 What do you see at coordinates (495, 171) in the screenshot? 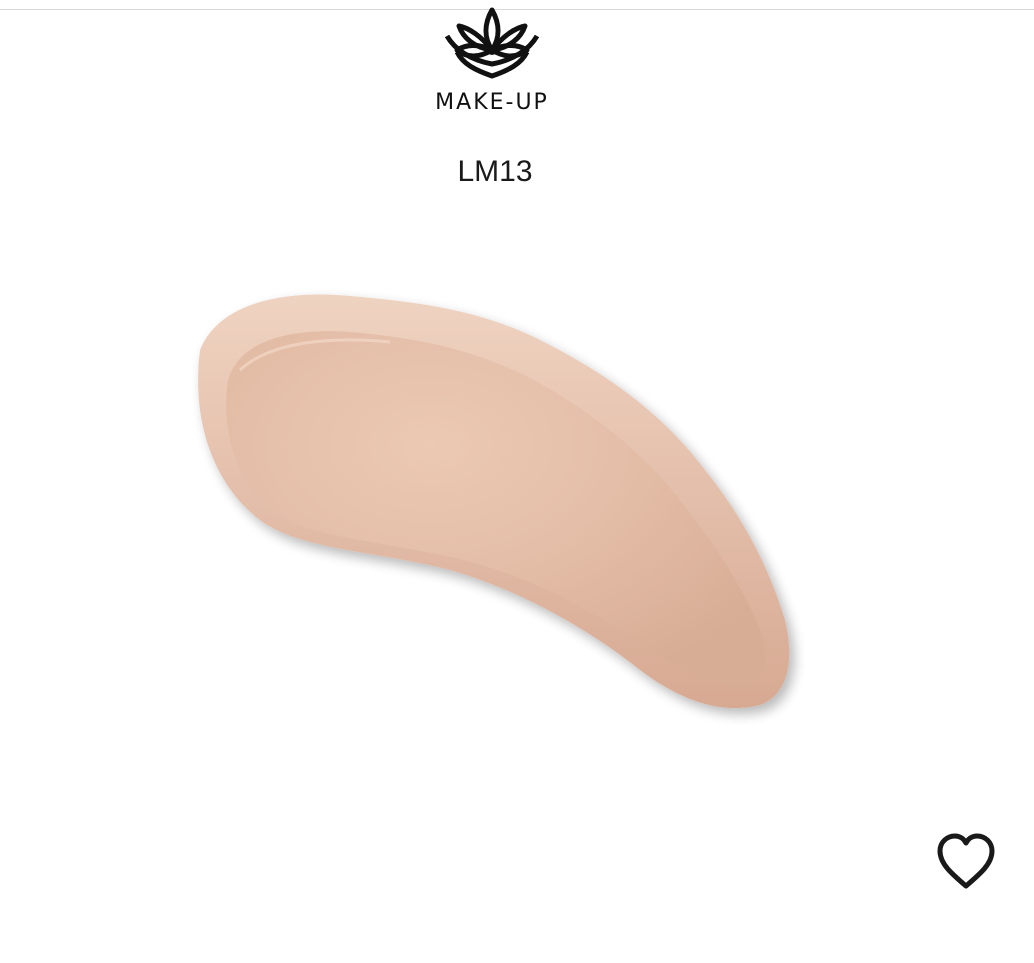
I see `shade-code-label: LM13` at bounding box center [495, 171].